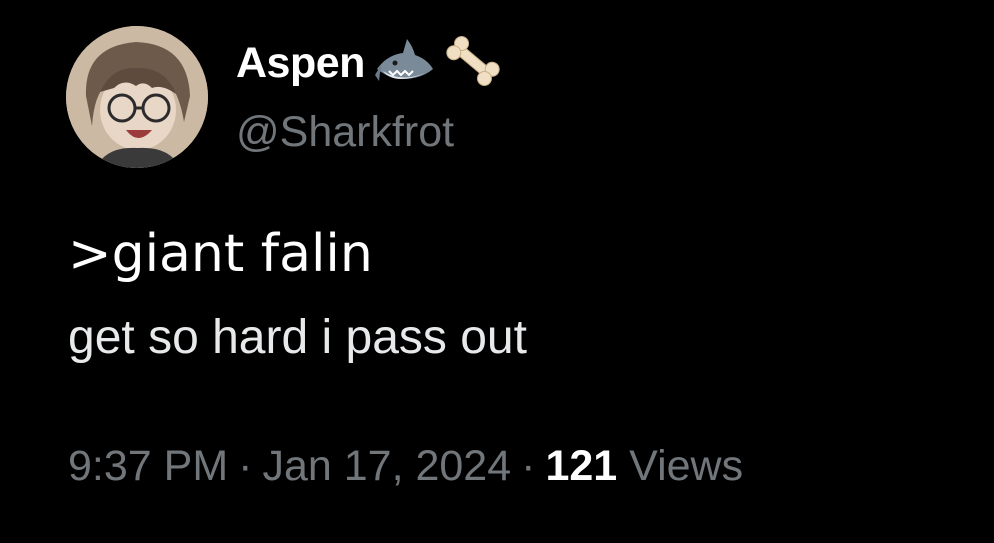 The width and height of the screenshot is (994, 543). Describe the element at coordinates (297, 295) in the screenshot. I see `tweet-text: >giant falin get so hard i pass out` at that location.